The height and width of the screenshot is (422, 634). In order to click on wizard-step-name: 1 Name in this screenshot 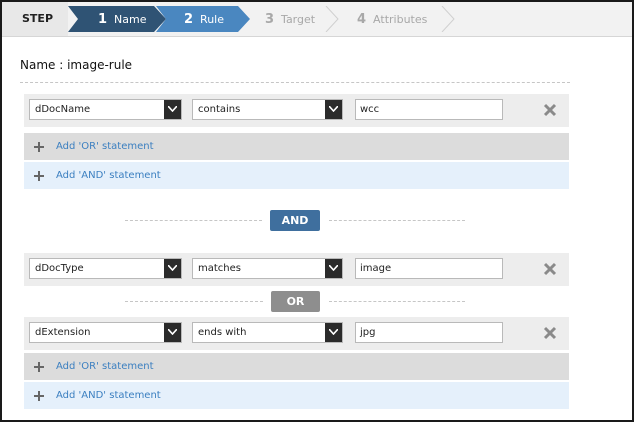, I will do `click(117, 19)`.